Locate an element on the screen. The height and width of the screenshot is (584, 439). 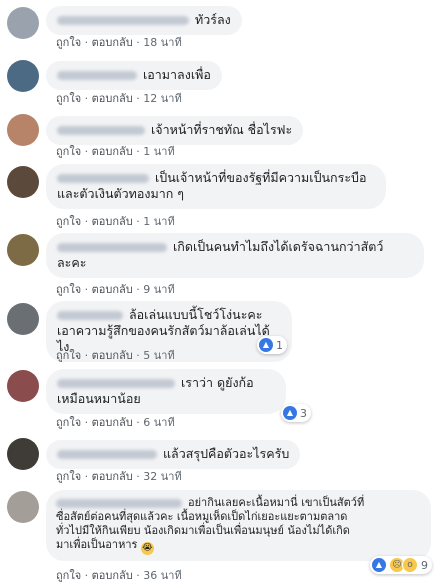
comment-bubble: เราว่า ดูยังก้อ เหมือนหมาน้อย is located at coordinates (166, 391).